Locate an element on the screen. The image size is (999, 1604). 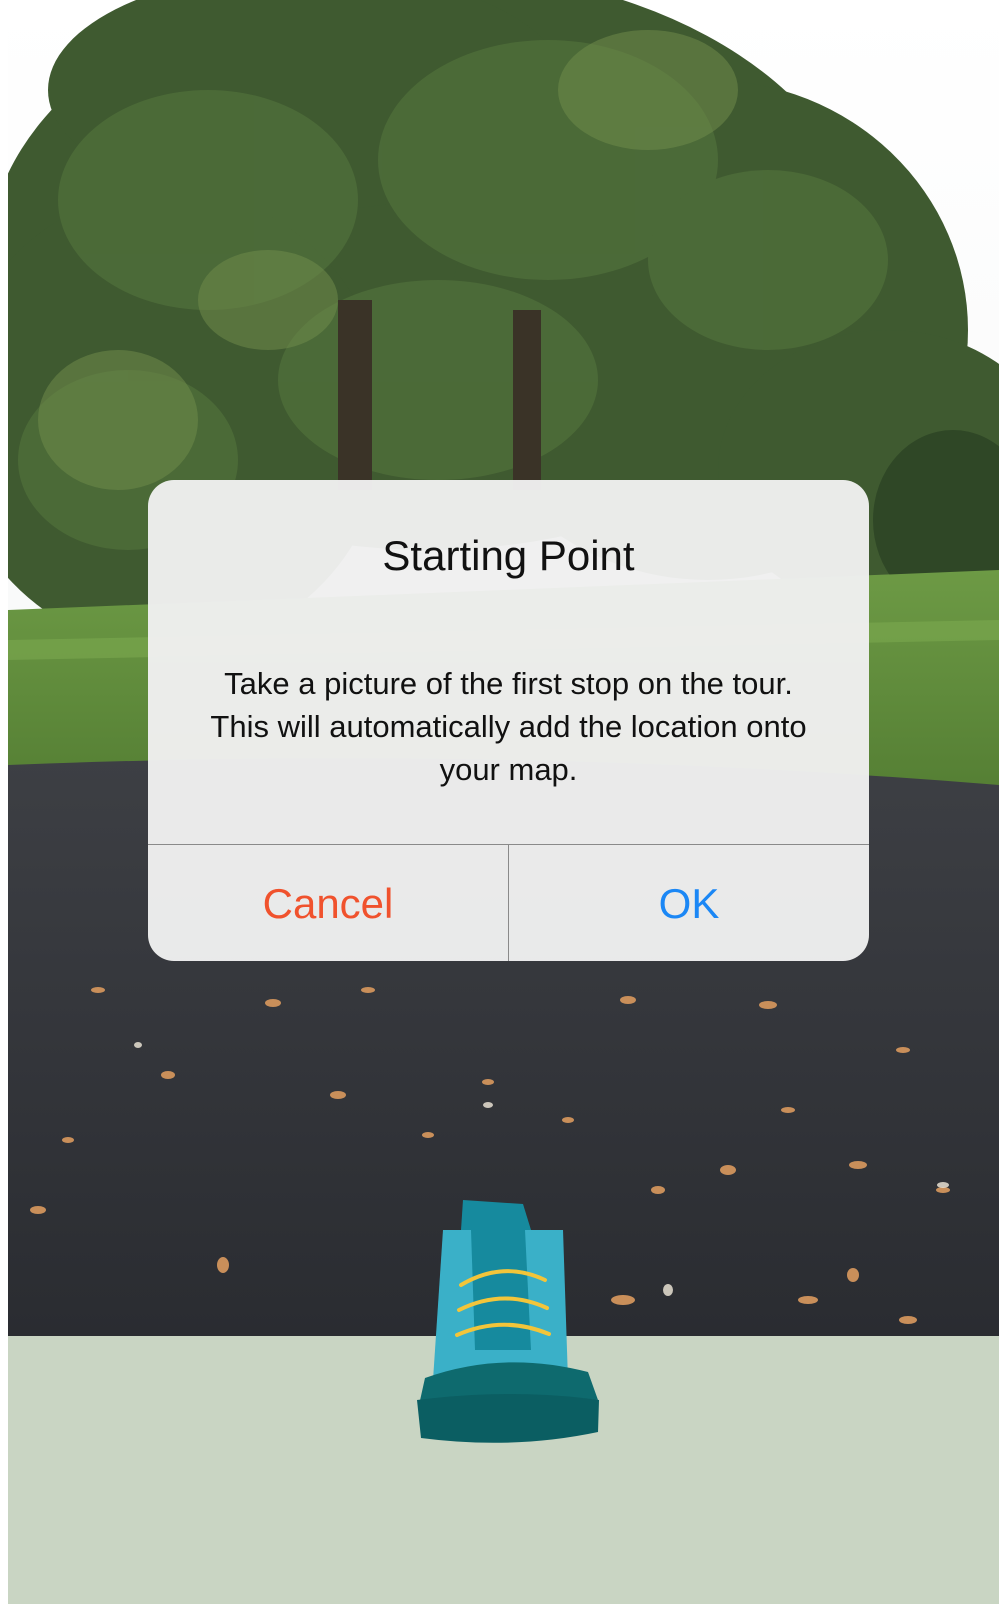
dialog-title: Starting Point is located at coordinates (508, 555).